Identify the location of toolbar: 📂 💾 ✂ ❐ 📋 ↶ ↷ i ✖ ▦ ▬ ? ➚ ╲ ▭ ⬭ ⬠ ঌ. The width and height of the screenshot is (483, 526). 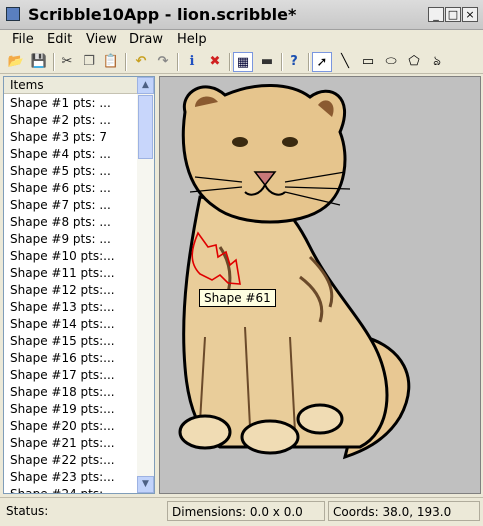
(241, 62).